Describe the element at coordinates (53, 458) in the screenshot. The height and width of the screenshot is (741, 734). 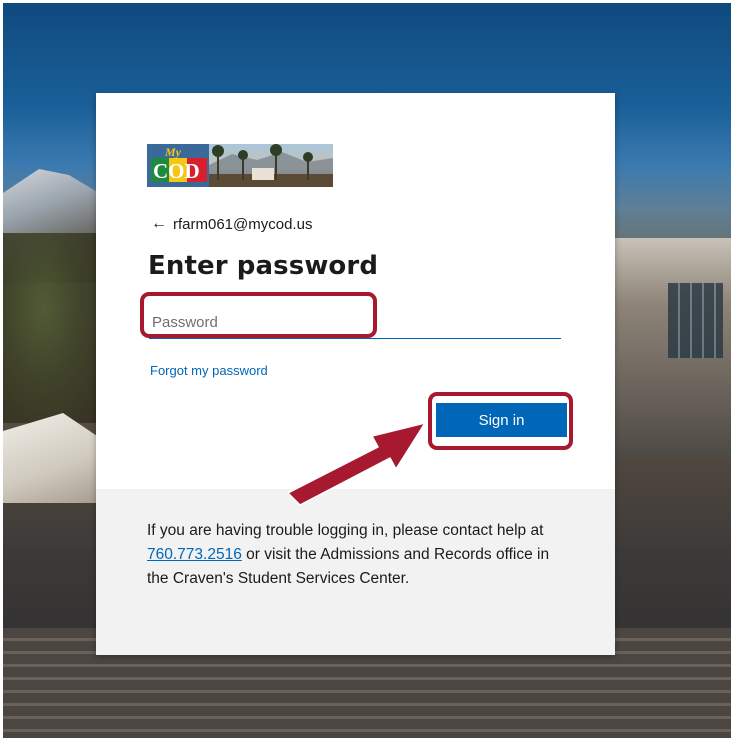
I see `tent-image` at that location.